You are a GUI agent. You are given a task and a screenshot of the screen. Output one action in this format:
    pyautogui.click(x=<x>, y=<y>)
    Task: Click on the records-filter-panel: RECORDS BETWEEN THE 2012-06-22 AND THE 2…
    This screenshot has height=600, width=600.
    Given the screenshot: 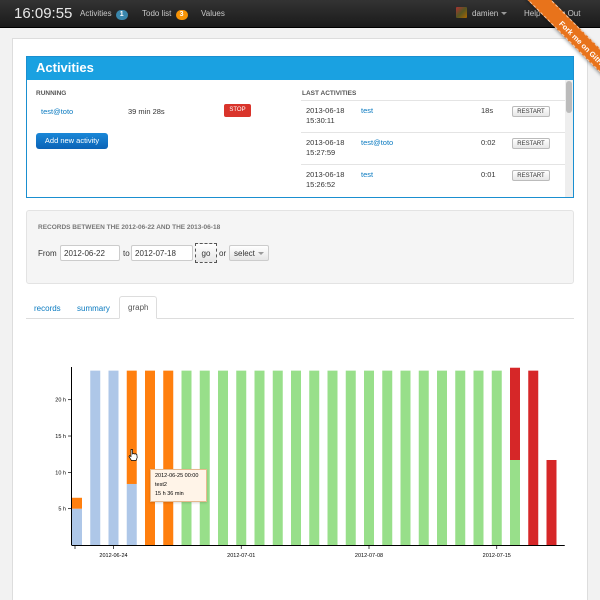 What is the action you would take?
    pyautogui.click(x=300, y=247)
    